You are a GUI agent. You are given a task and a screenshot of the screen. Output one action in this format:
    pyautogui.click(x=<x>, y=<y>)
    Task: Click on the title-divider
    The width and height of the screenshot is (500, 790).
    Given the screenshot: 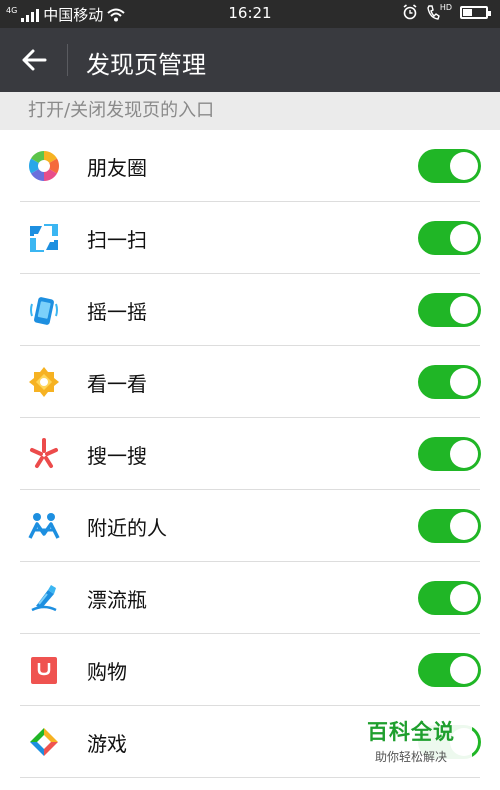 What is the action you would take?
    pyautogui.click(x=67, y=60)
    